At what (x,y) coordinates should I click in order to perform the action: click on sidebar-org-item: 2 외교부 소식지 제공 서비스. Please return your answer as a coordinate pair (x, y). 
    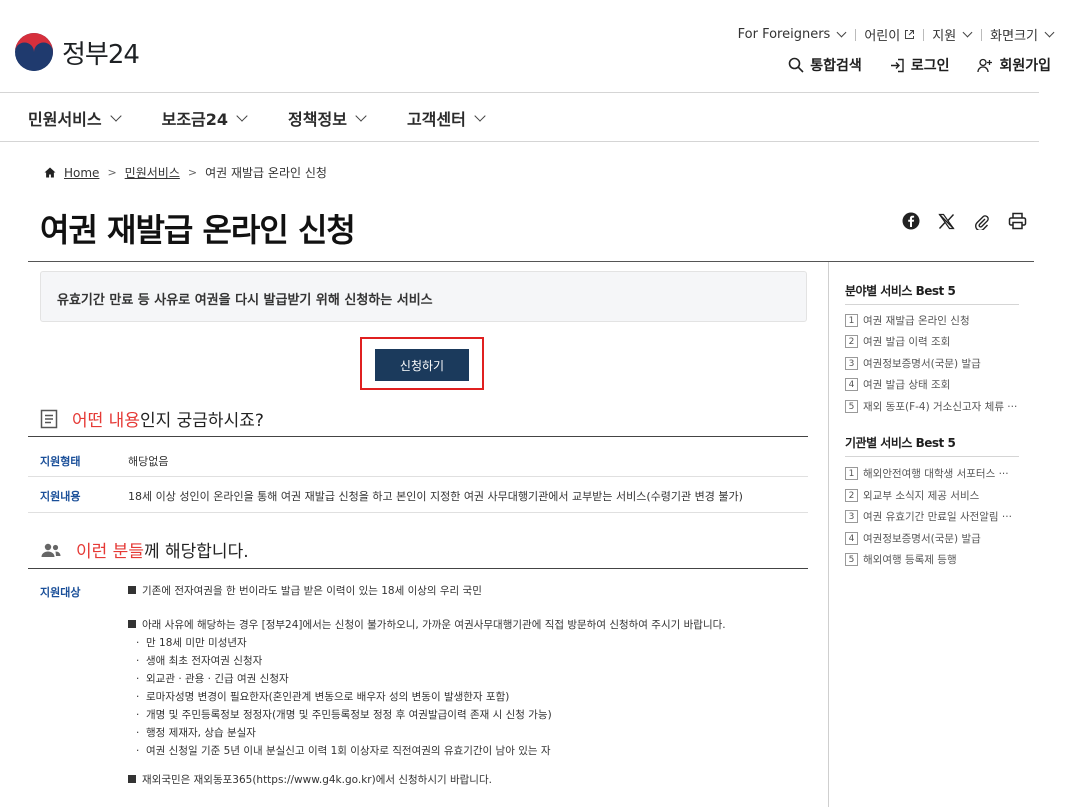
    Looking at the image, I should click on (932, 495).